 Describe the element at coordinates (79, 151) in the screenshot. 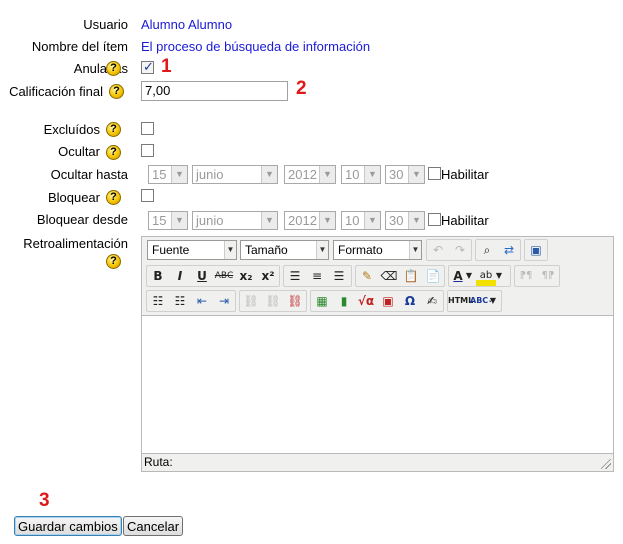

I see `ocultar-label: Ocultar` at that location.